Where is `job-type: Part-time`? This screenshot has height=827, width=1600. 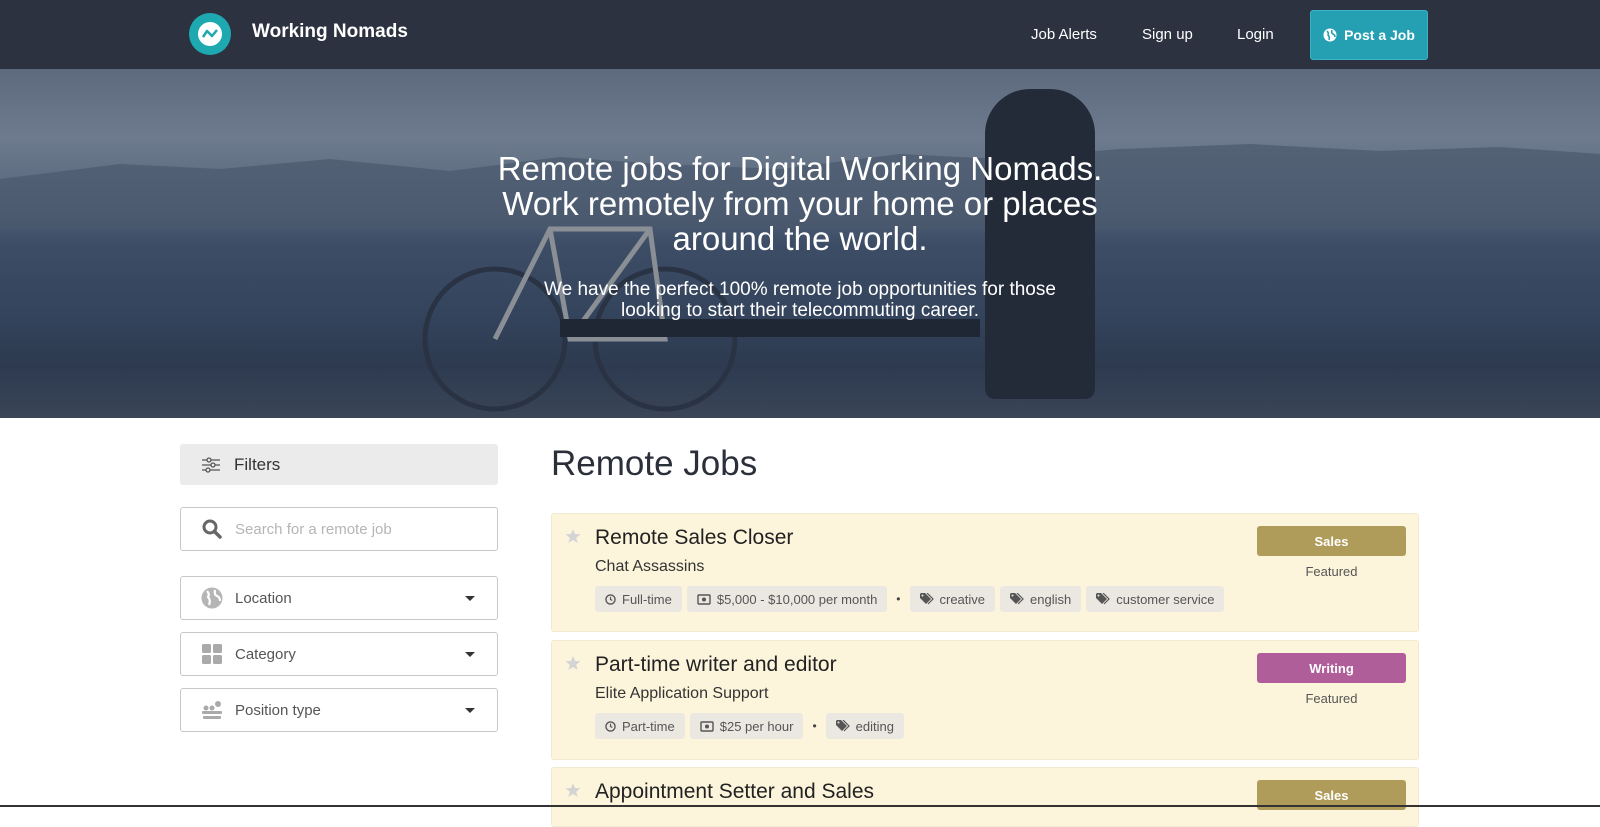 job-type: Part-time is located at coordinates (648, 726).